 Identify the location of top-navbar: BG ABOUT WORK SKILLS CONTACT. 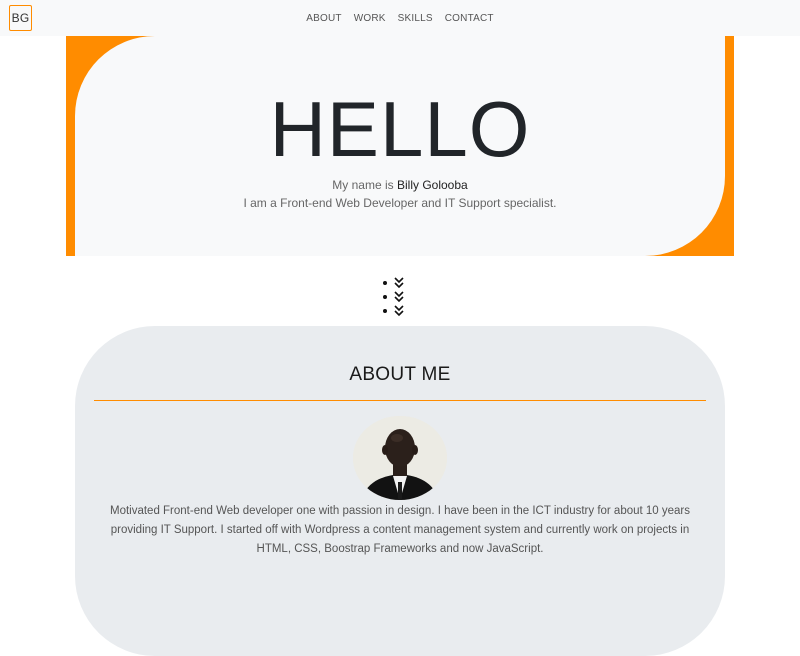
(400, 18).